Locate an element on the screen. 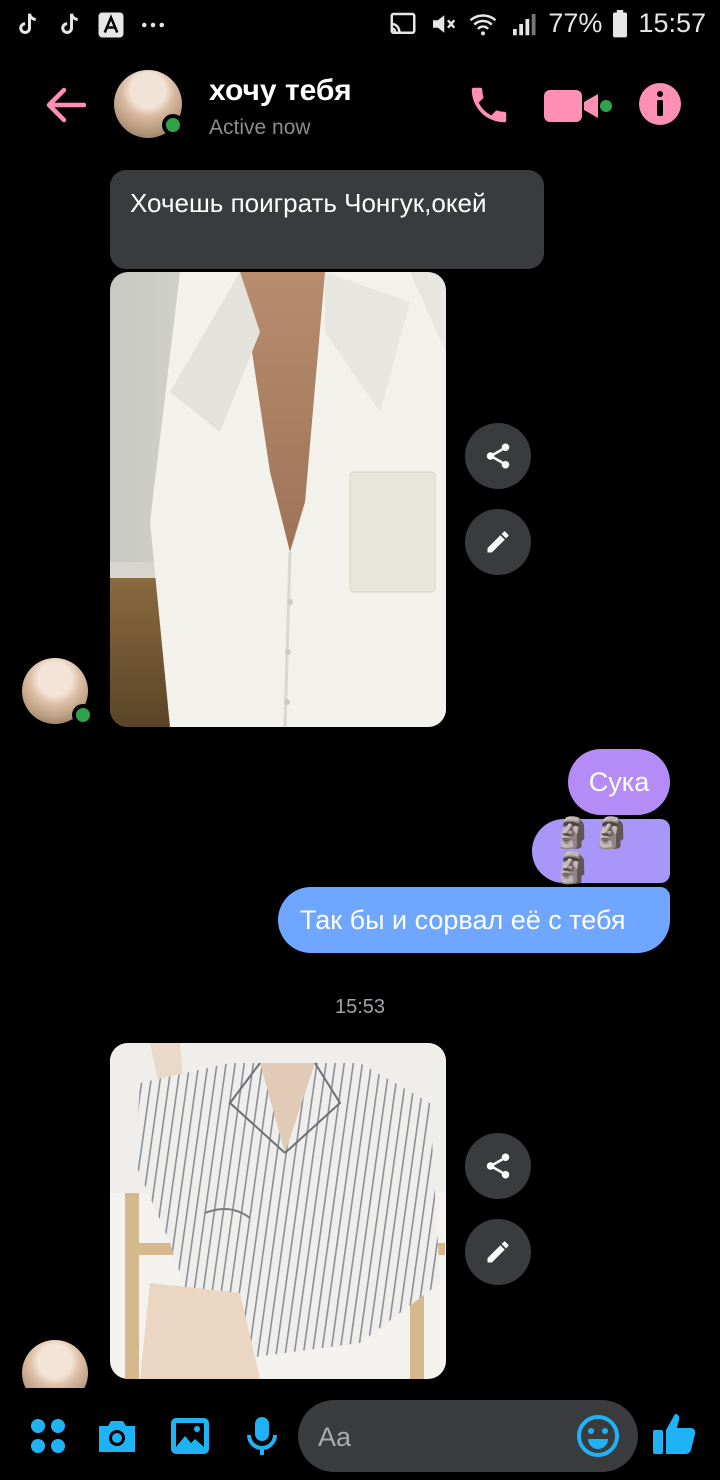 The width and height of the screenshot is (720, 1480). back-arrow-icon is located at coordinates (65, 105).